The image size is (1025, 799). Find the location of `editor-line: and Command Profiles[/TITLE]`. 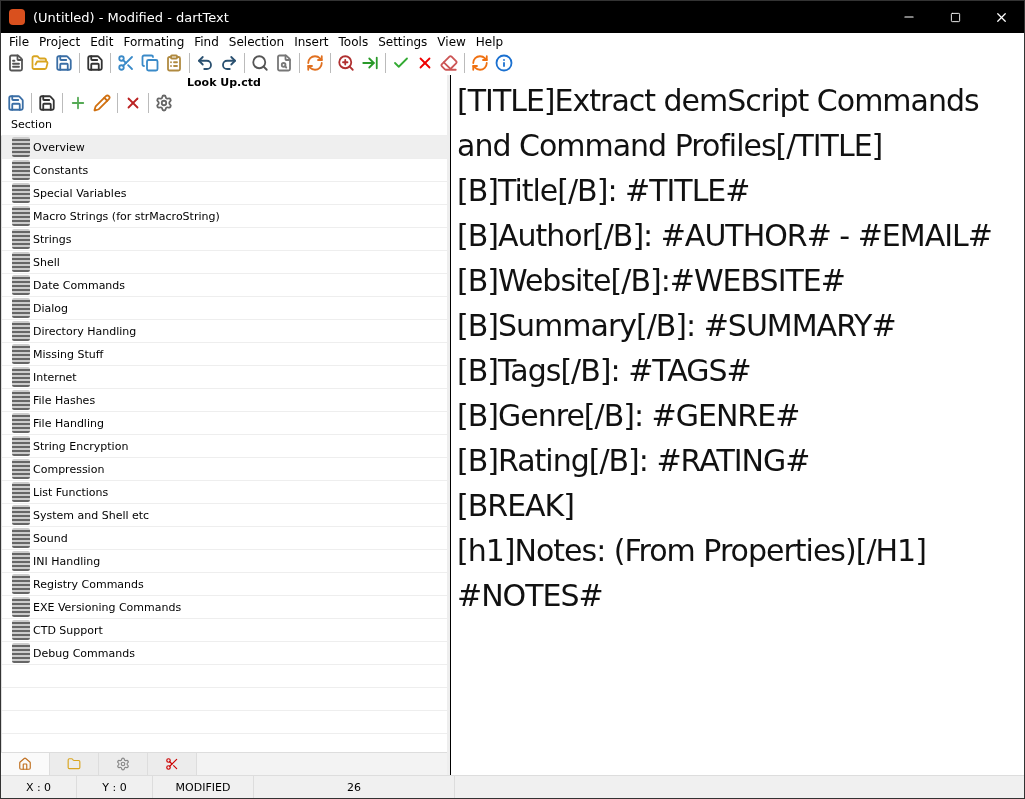

editor-line: and Command Profiles[/TITLE] is located at coordinates (670, 146).